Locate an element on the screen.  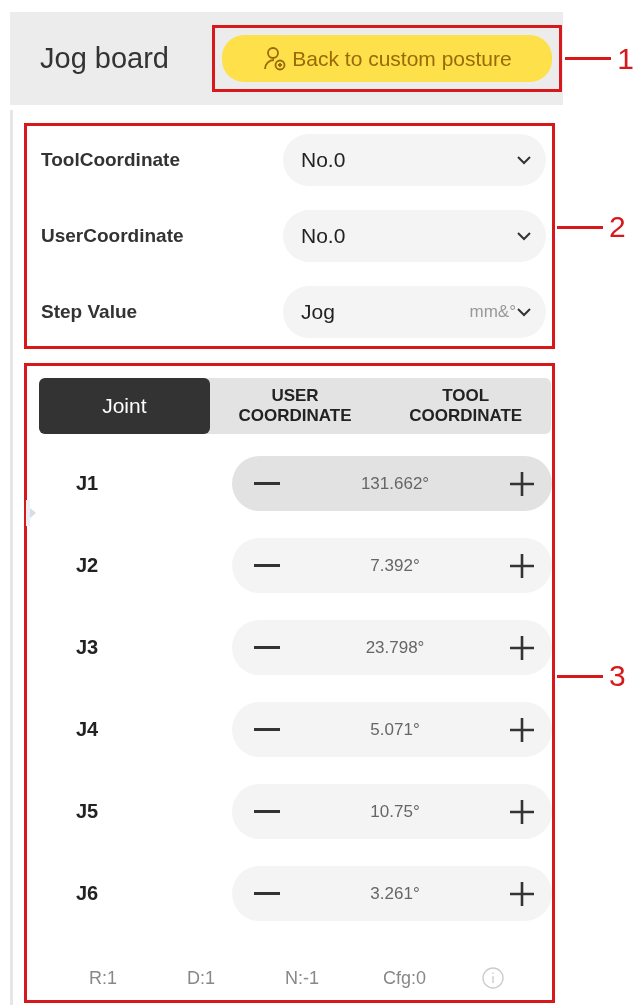
status-value: Cfg:0 is located at coordinates (405, 978).